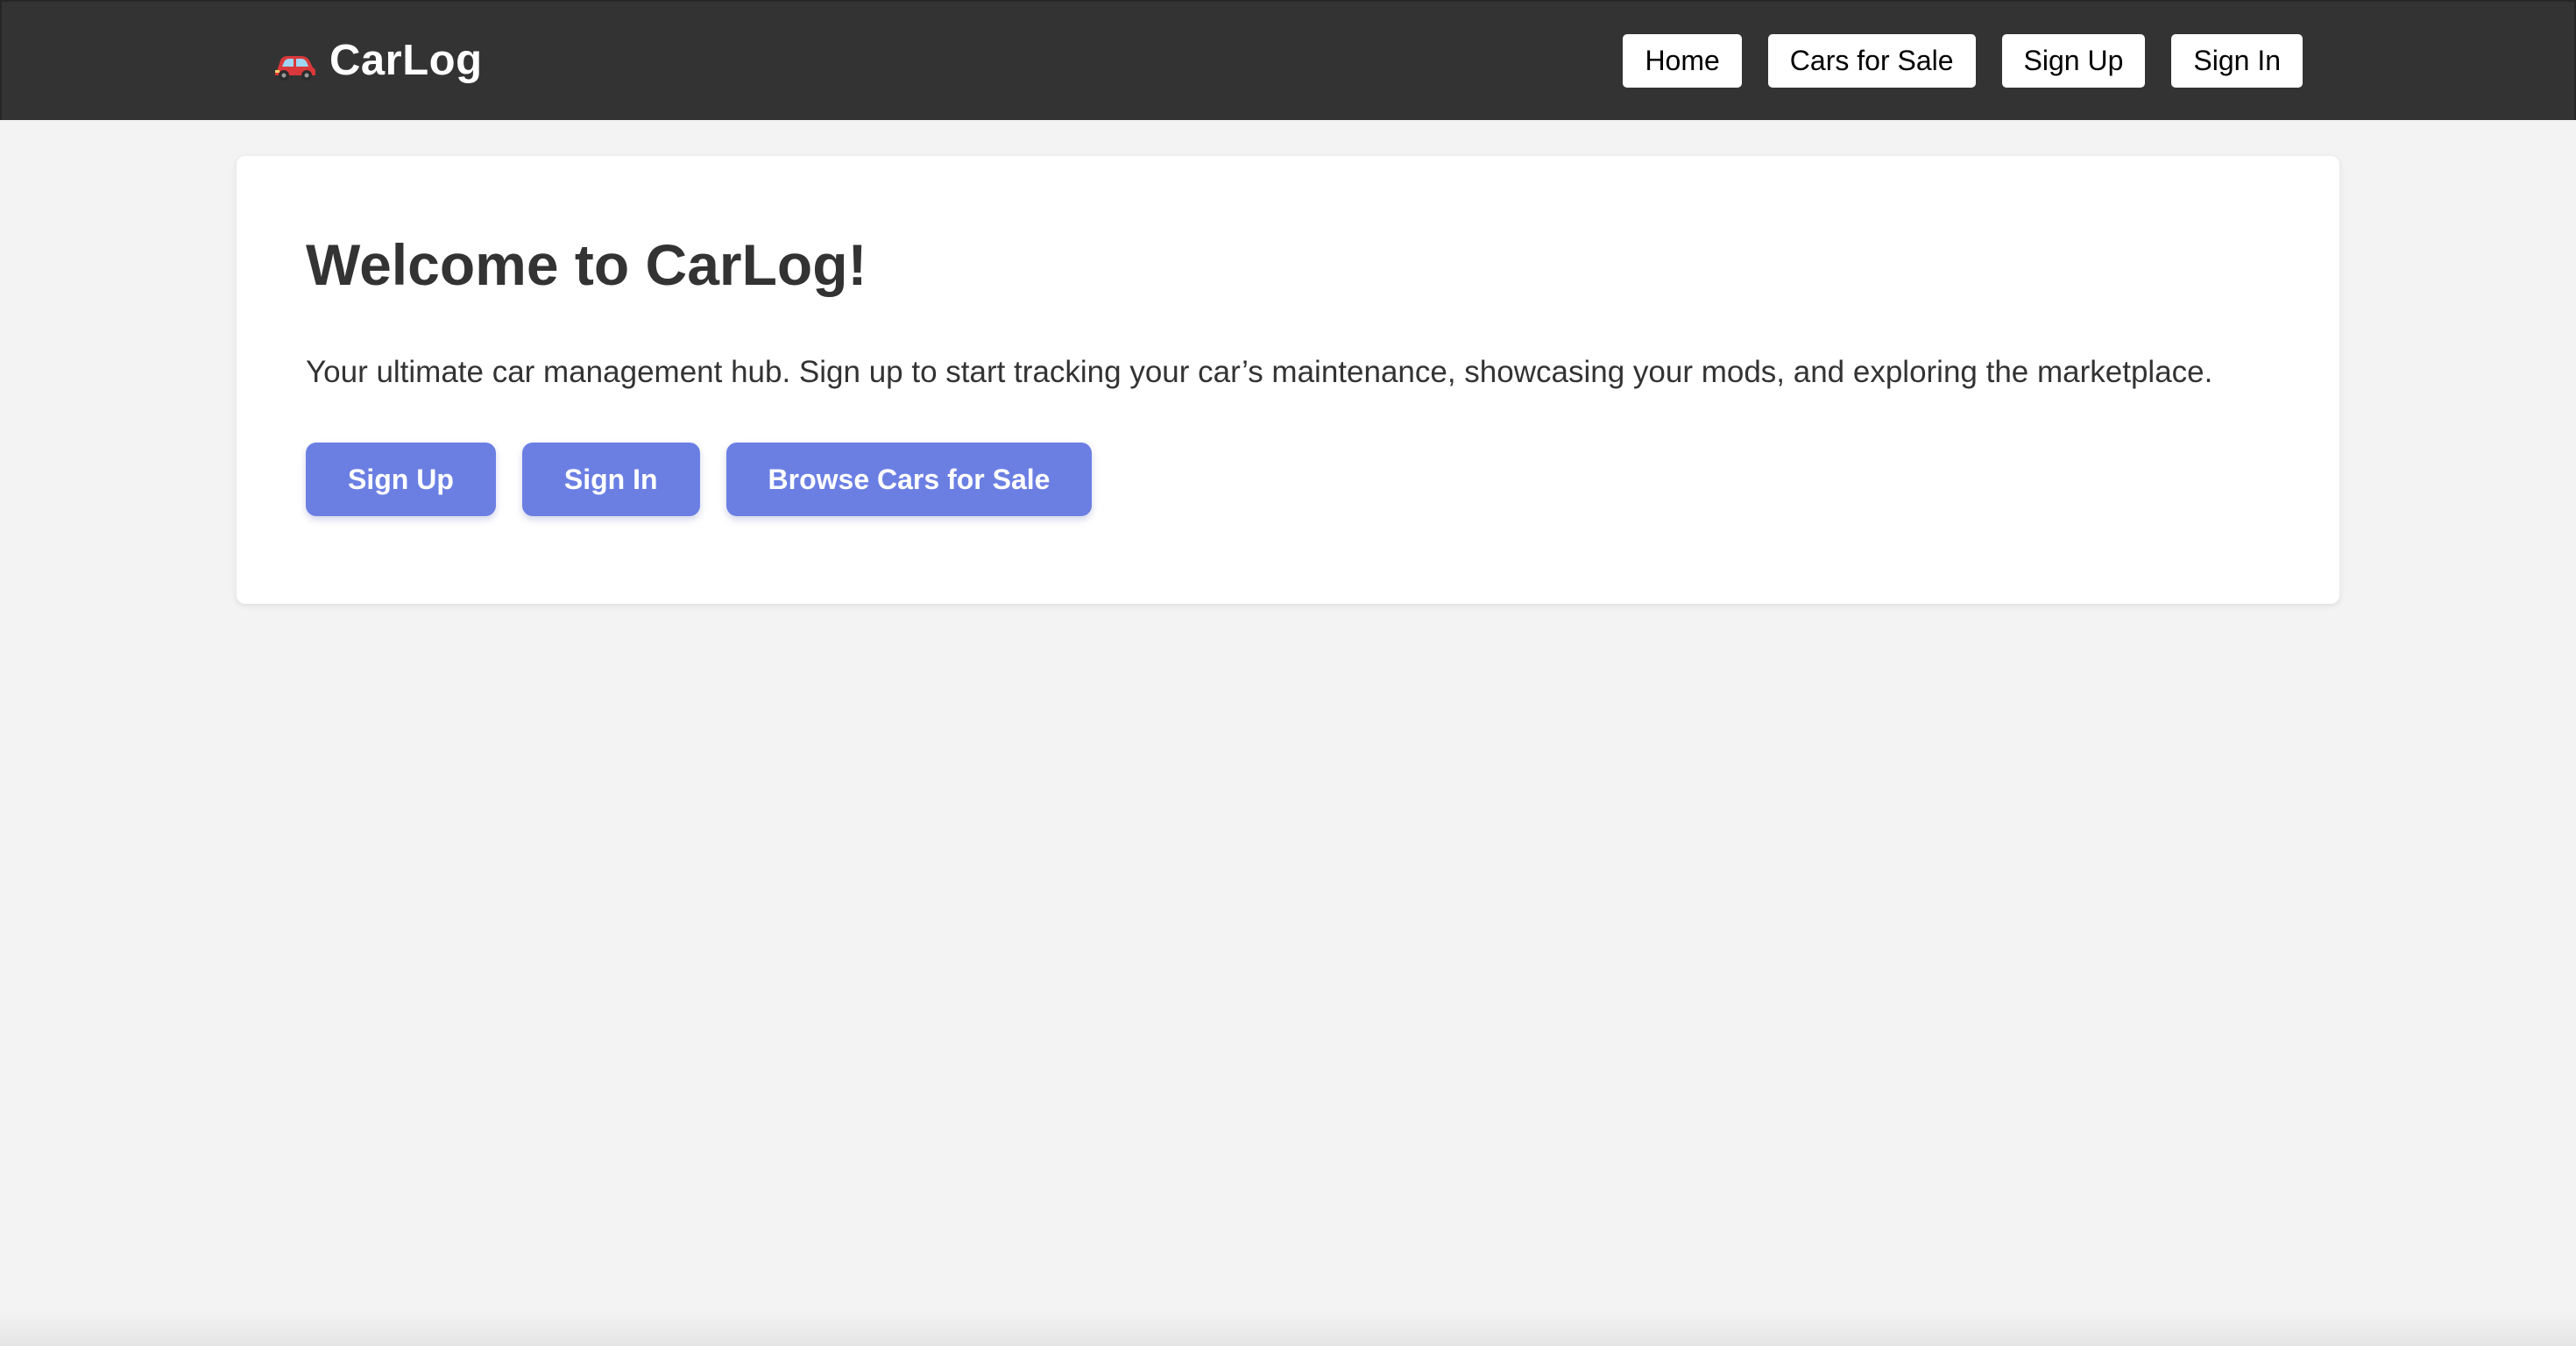  I want to click on brand-logo: CarLog, so click(377, 60).